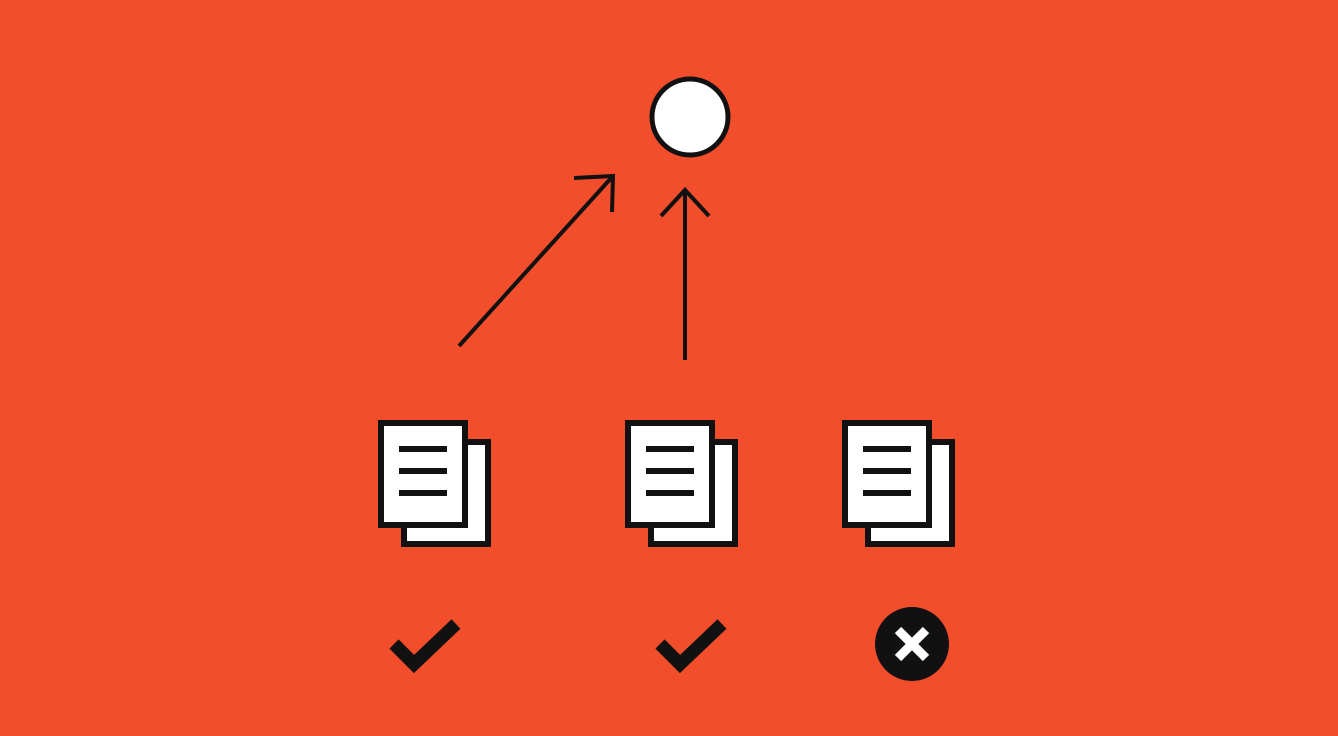 Image resolution: width=1338 pixels, height=736 pixels. What do you see at coordinates (690, 117) in the screenshot?
I see `circle-node-icon` at bounding box center [690, 117].